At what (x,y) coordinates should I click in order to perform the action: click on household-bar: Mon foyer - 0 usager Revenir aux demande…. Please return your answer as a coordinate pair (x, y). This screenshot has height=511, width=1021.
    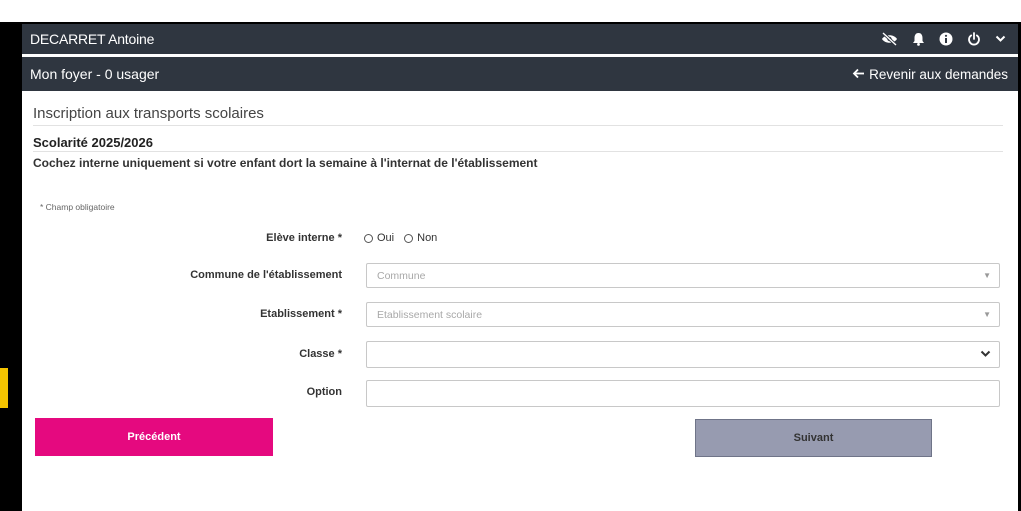
    Looking at the image, I should click on (520, 74).